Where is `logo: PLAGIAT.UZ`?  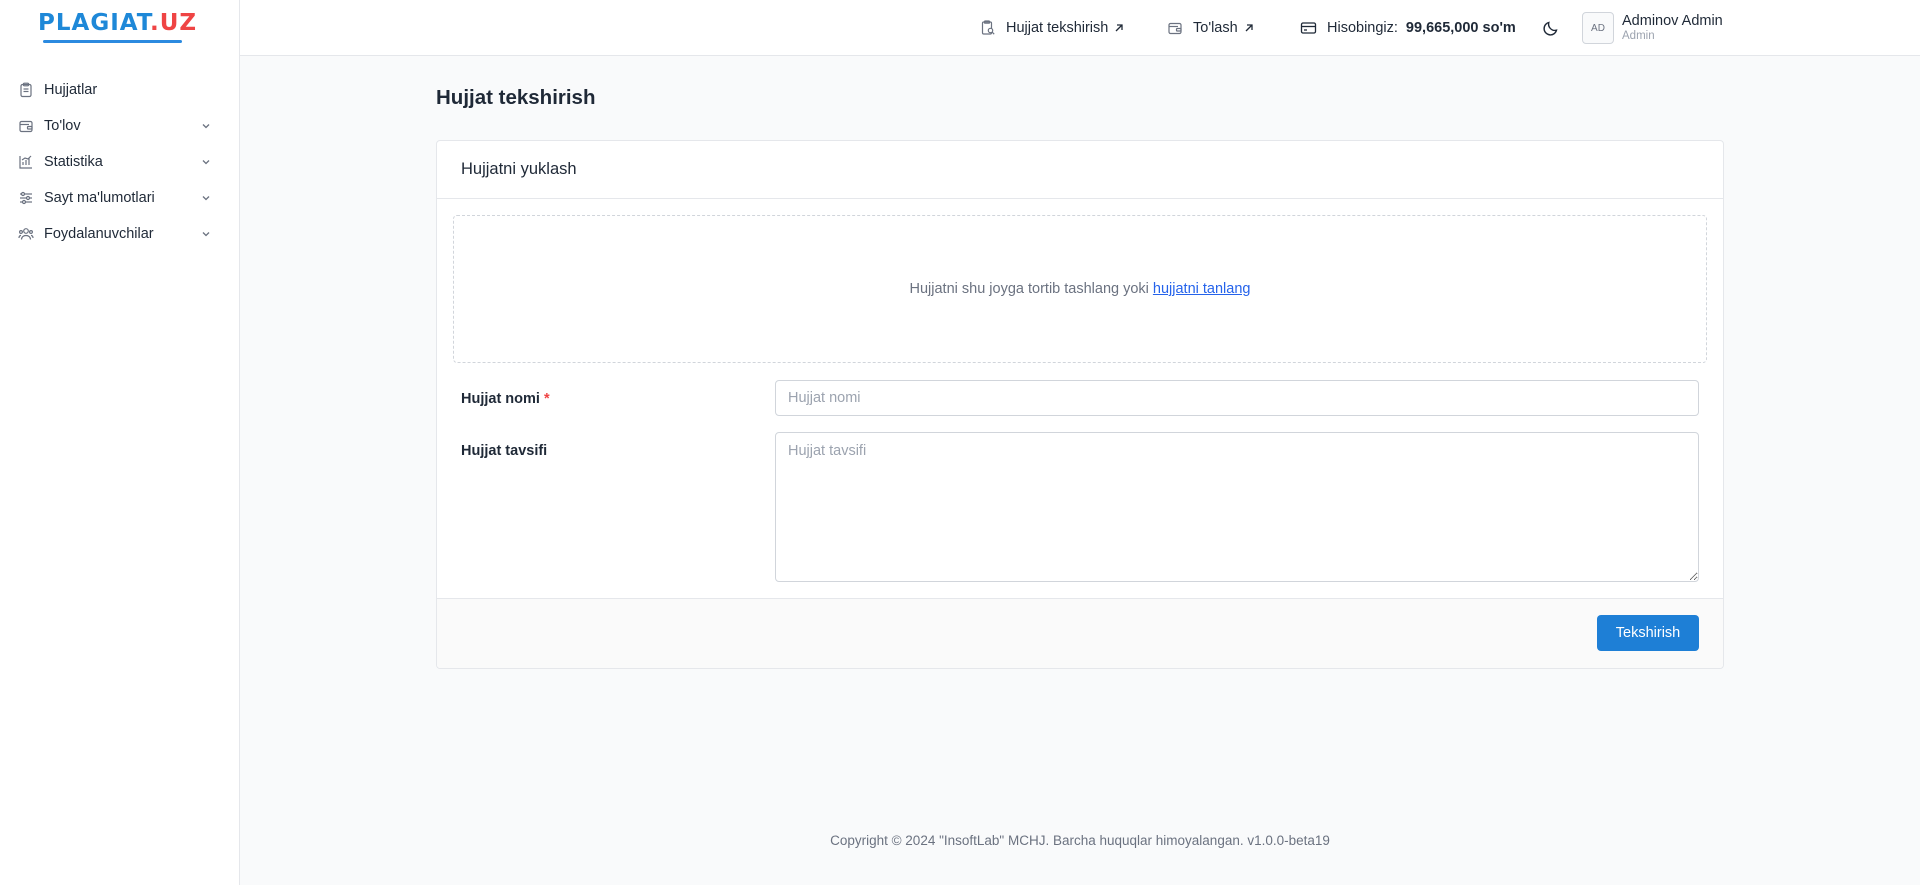
logo: PLAGIAT.UZ is located at coordinates (117, 23).